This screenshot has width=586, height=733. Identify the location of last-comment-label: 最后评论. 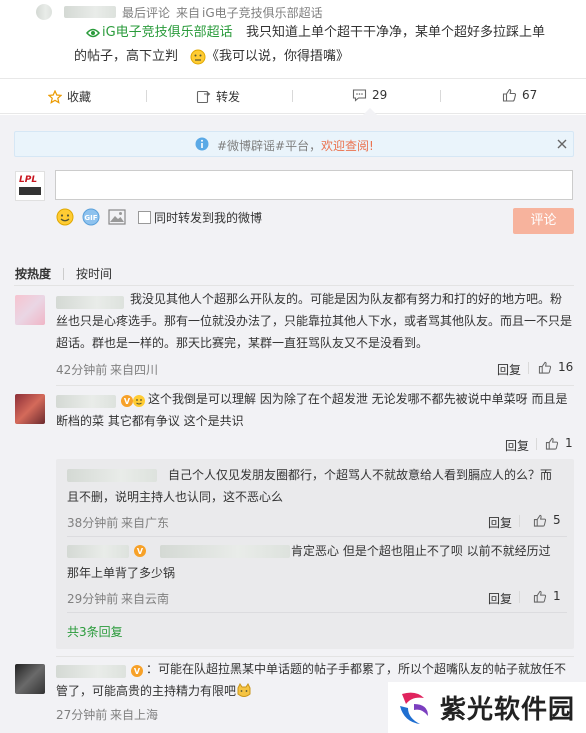
(146, 13).